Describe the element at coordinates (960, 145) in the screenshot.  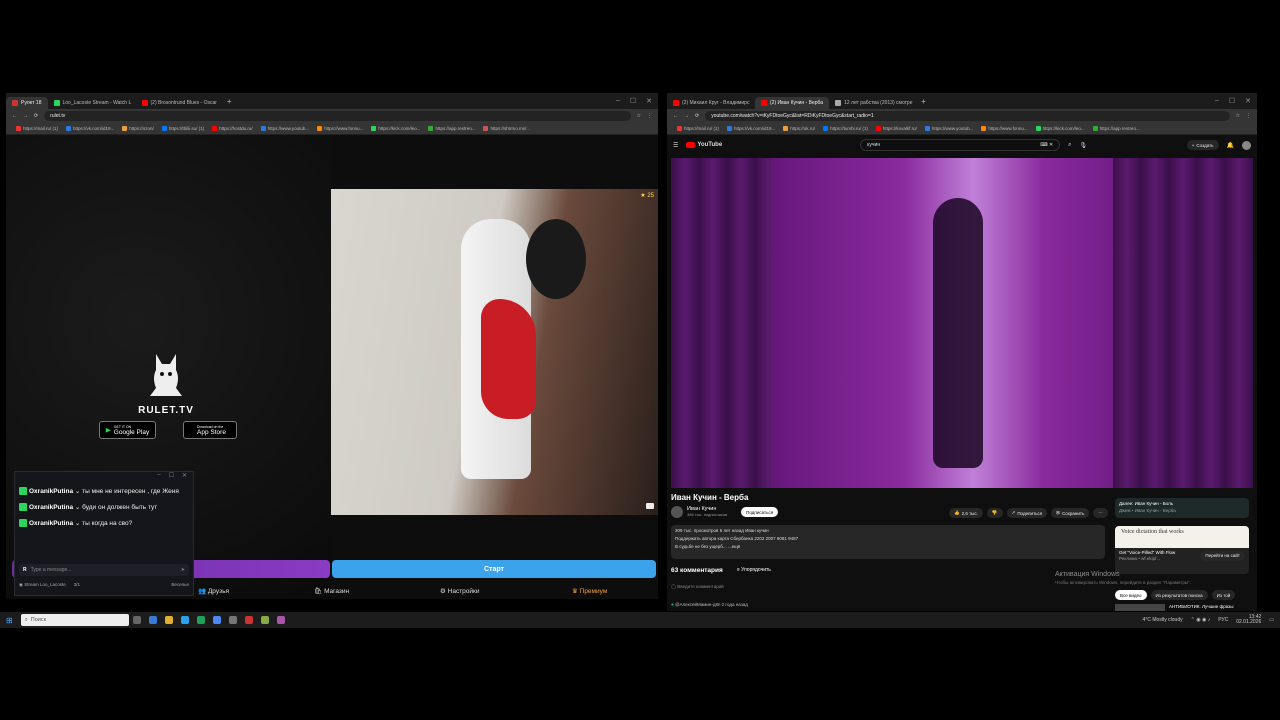
I see `youtube-search-input: кучин ⌨ ✕` at that location.